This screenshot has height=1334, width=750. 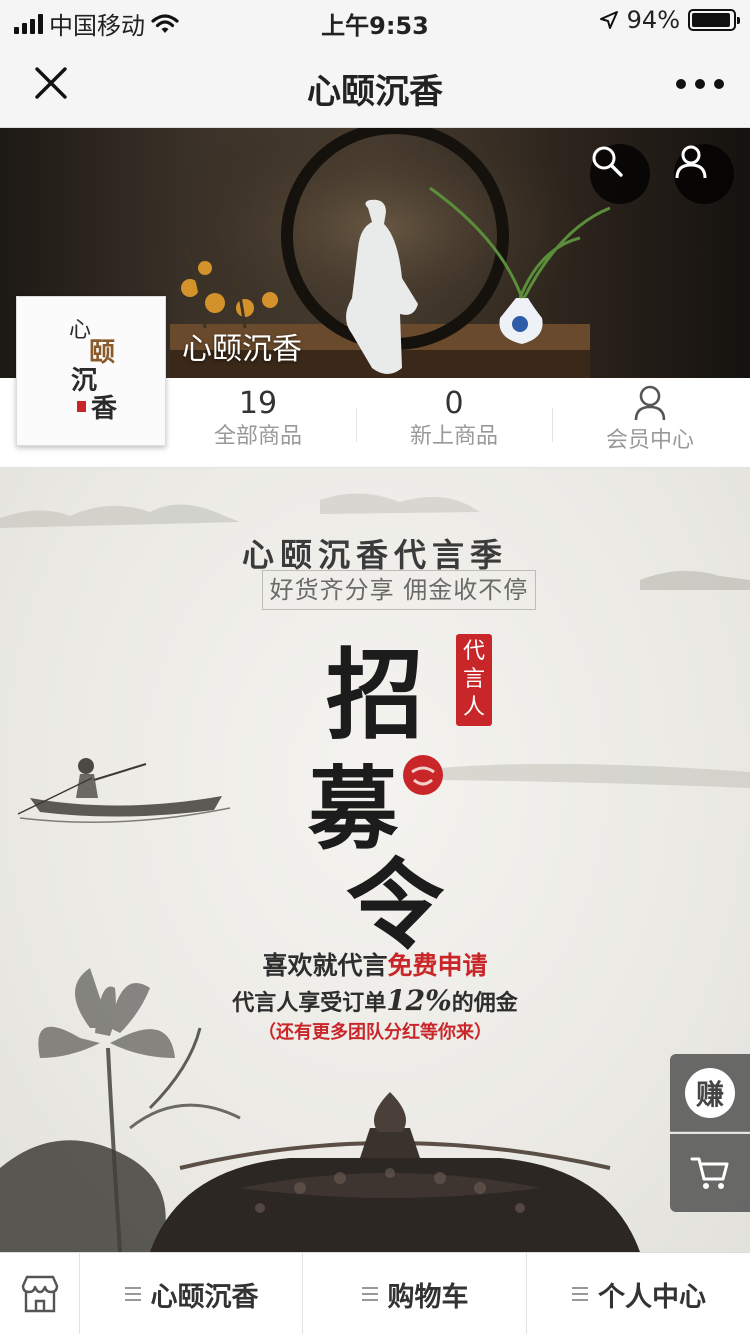 What do you see at coordinates (650, 423) in the screenshot?
I see `stat-member-center: 会员中心` at bounding box center [650, 423].